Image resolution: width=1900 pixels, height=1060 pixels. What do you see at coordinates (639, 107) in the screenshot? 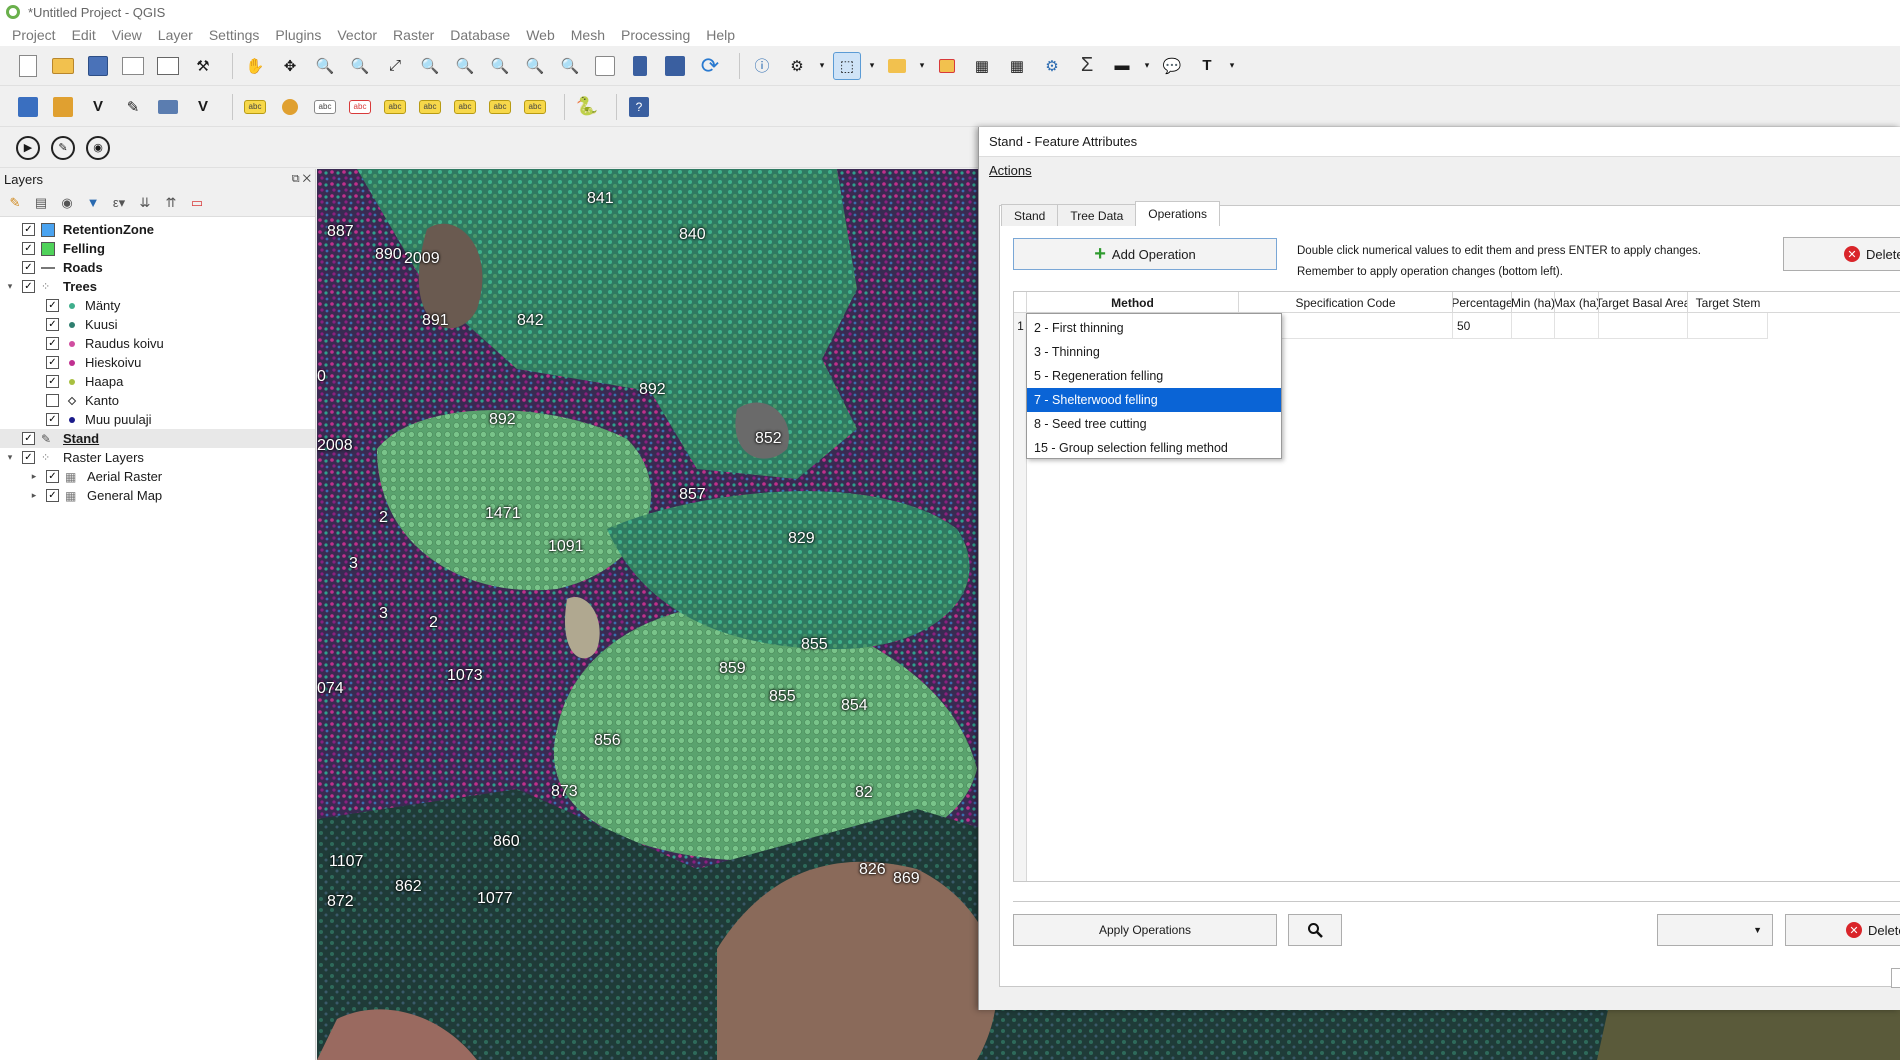
I see `help-icon: ?` at bounding box center [639, 107].